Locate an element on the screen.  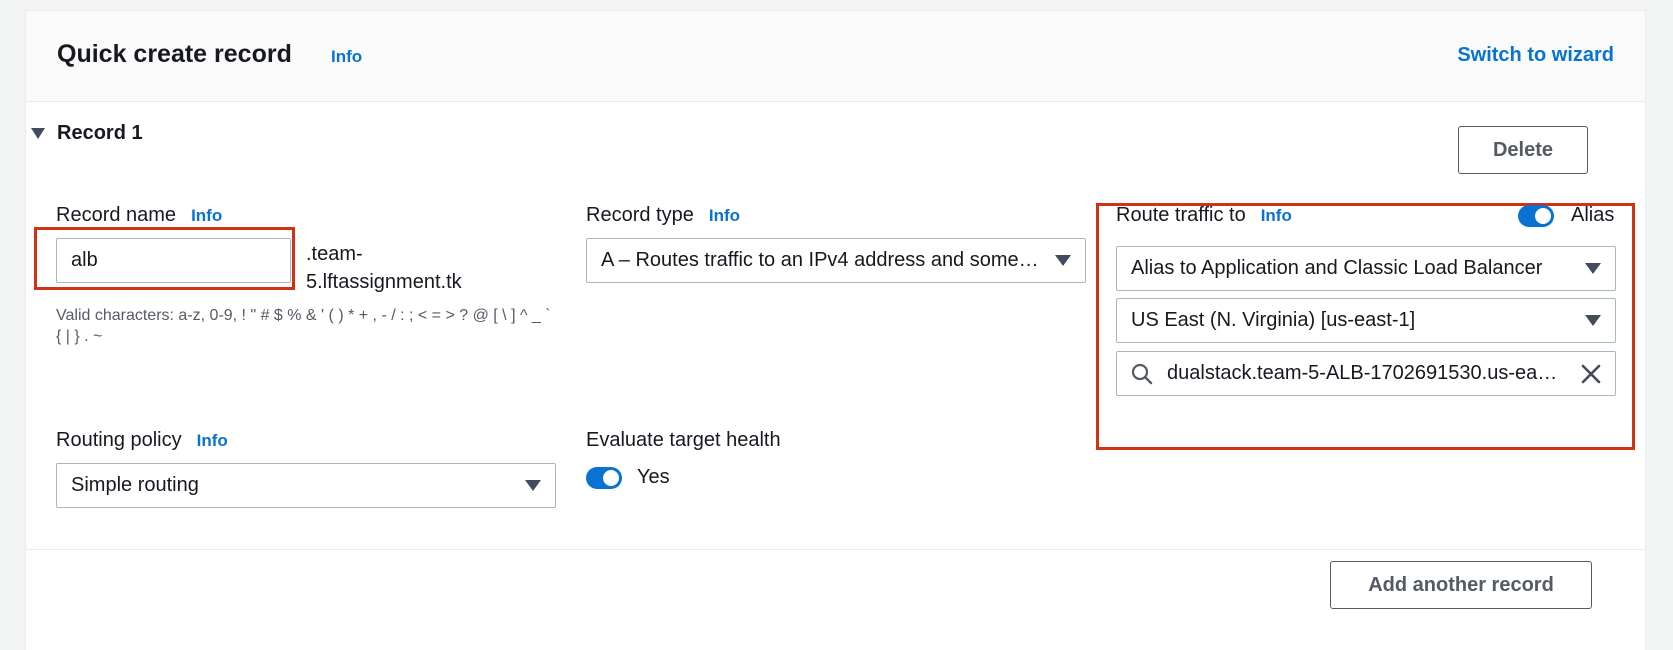
record-type-info-link: Info is located at coordinates (724, 216).